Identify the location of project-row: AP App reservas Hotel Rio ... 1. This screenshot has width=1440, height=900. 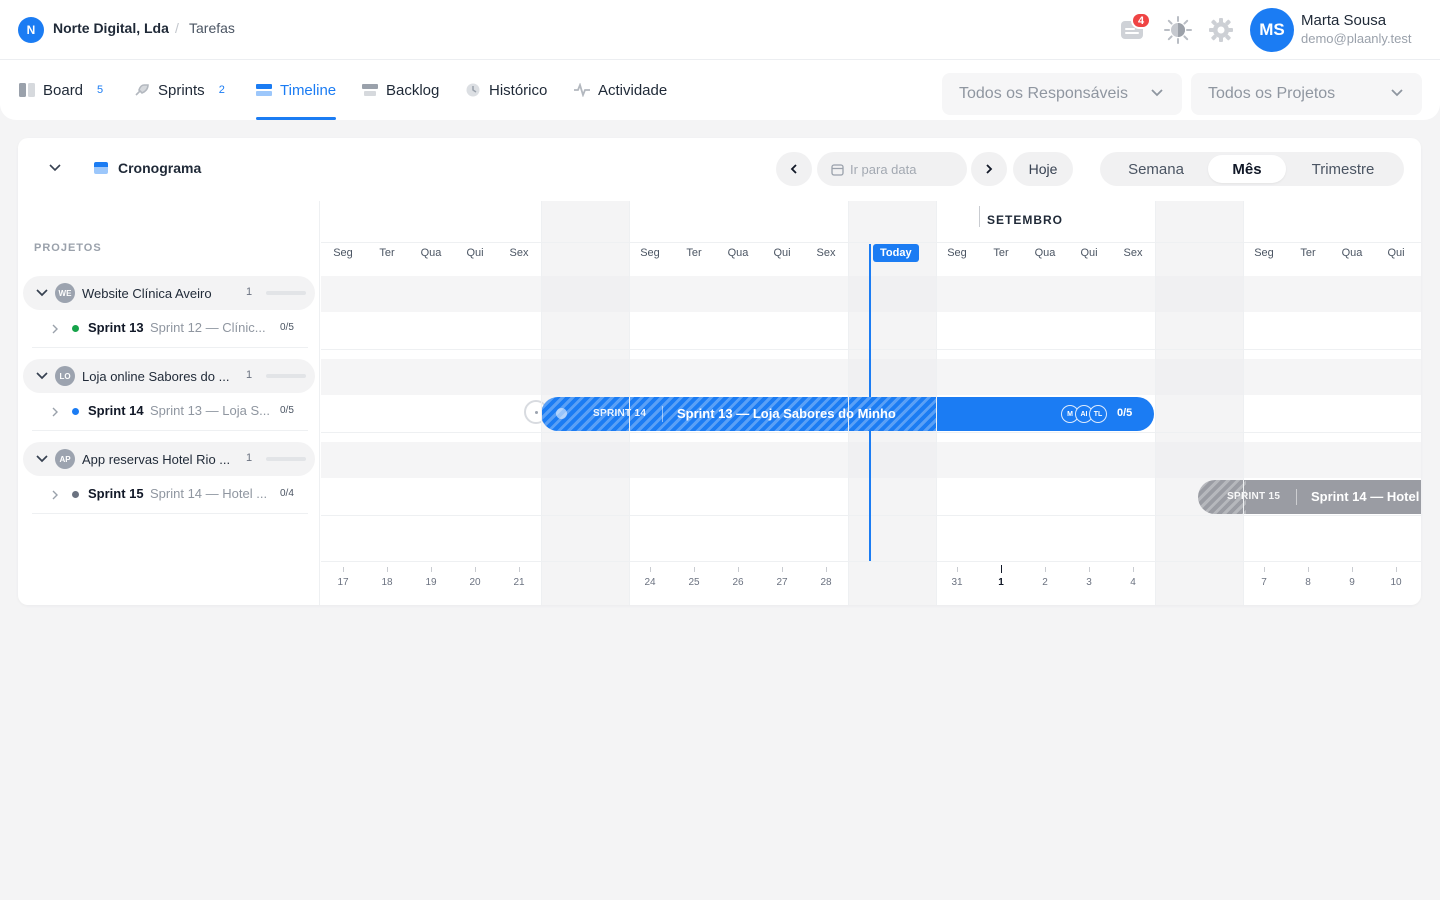
(169, 459).